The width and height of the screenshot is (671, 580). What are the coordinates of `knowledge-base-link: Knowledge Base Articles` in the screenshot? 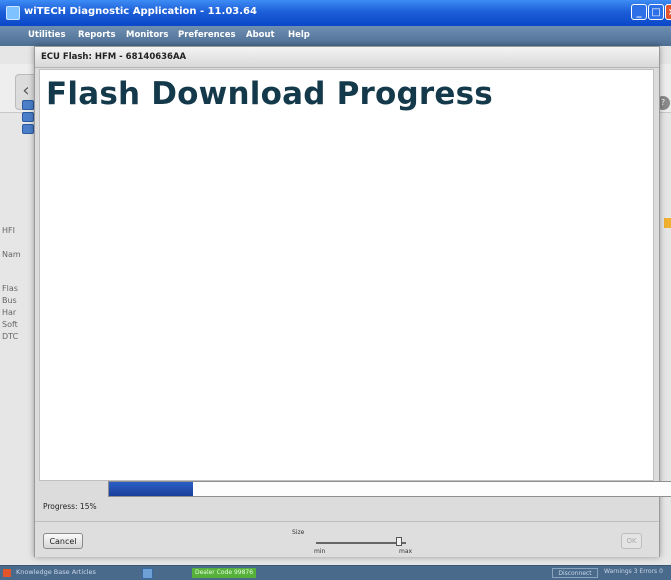 It's located at (56, 572).